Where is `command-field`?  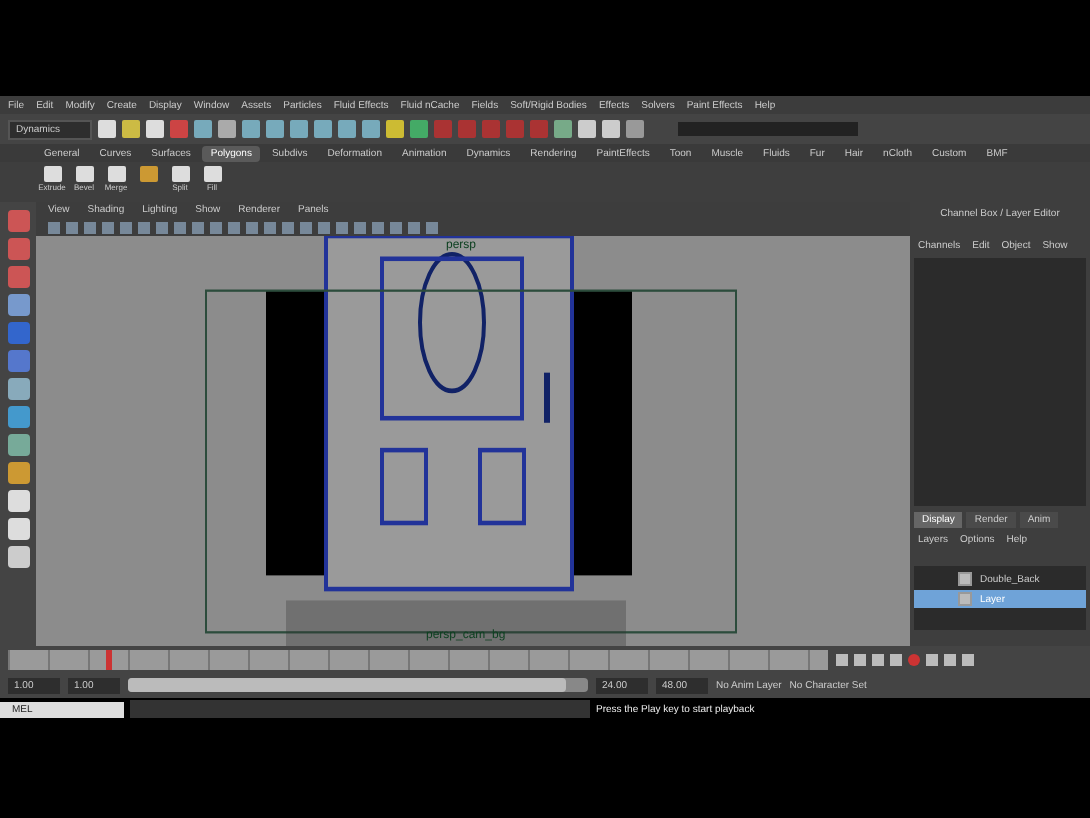 command-field is located at coordinates (360, 709).